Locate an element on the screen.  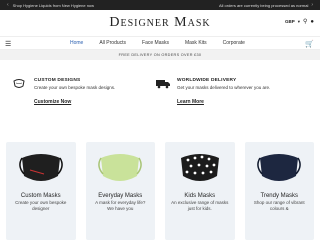
dotted-mask-image is located at coordinates (199, 167).